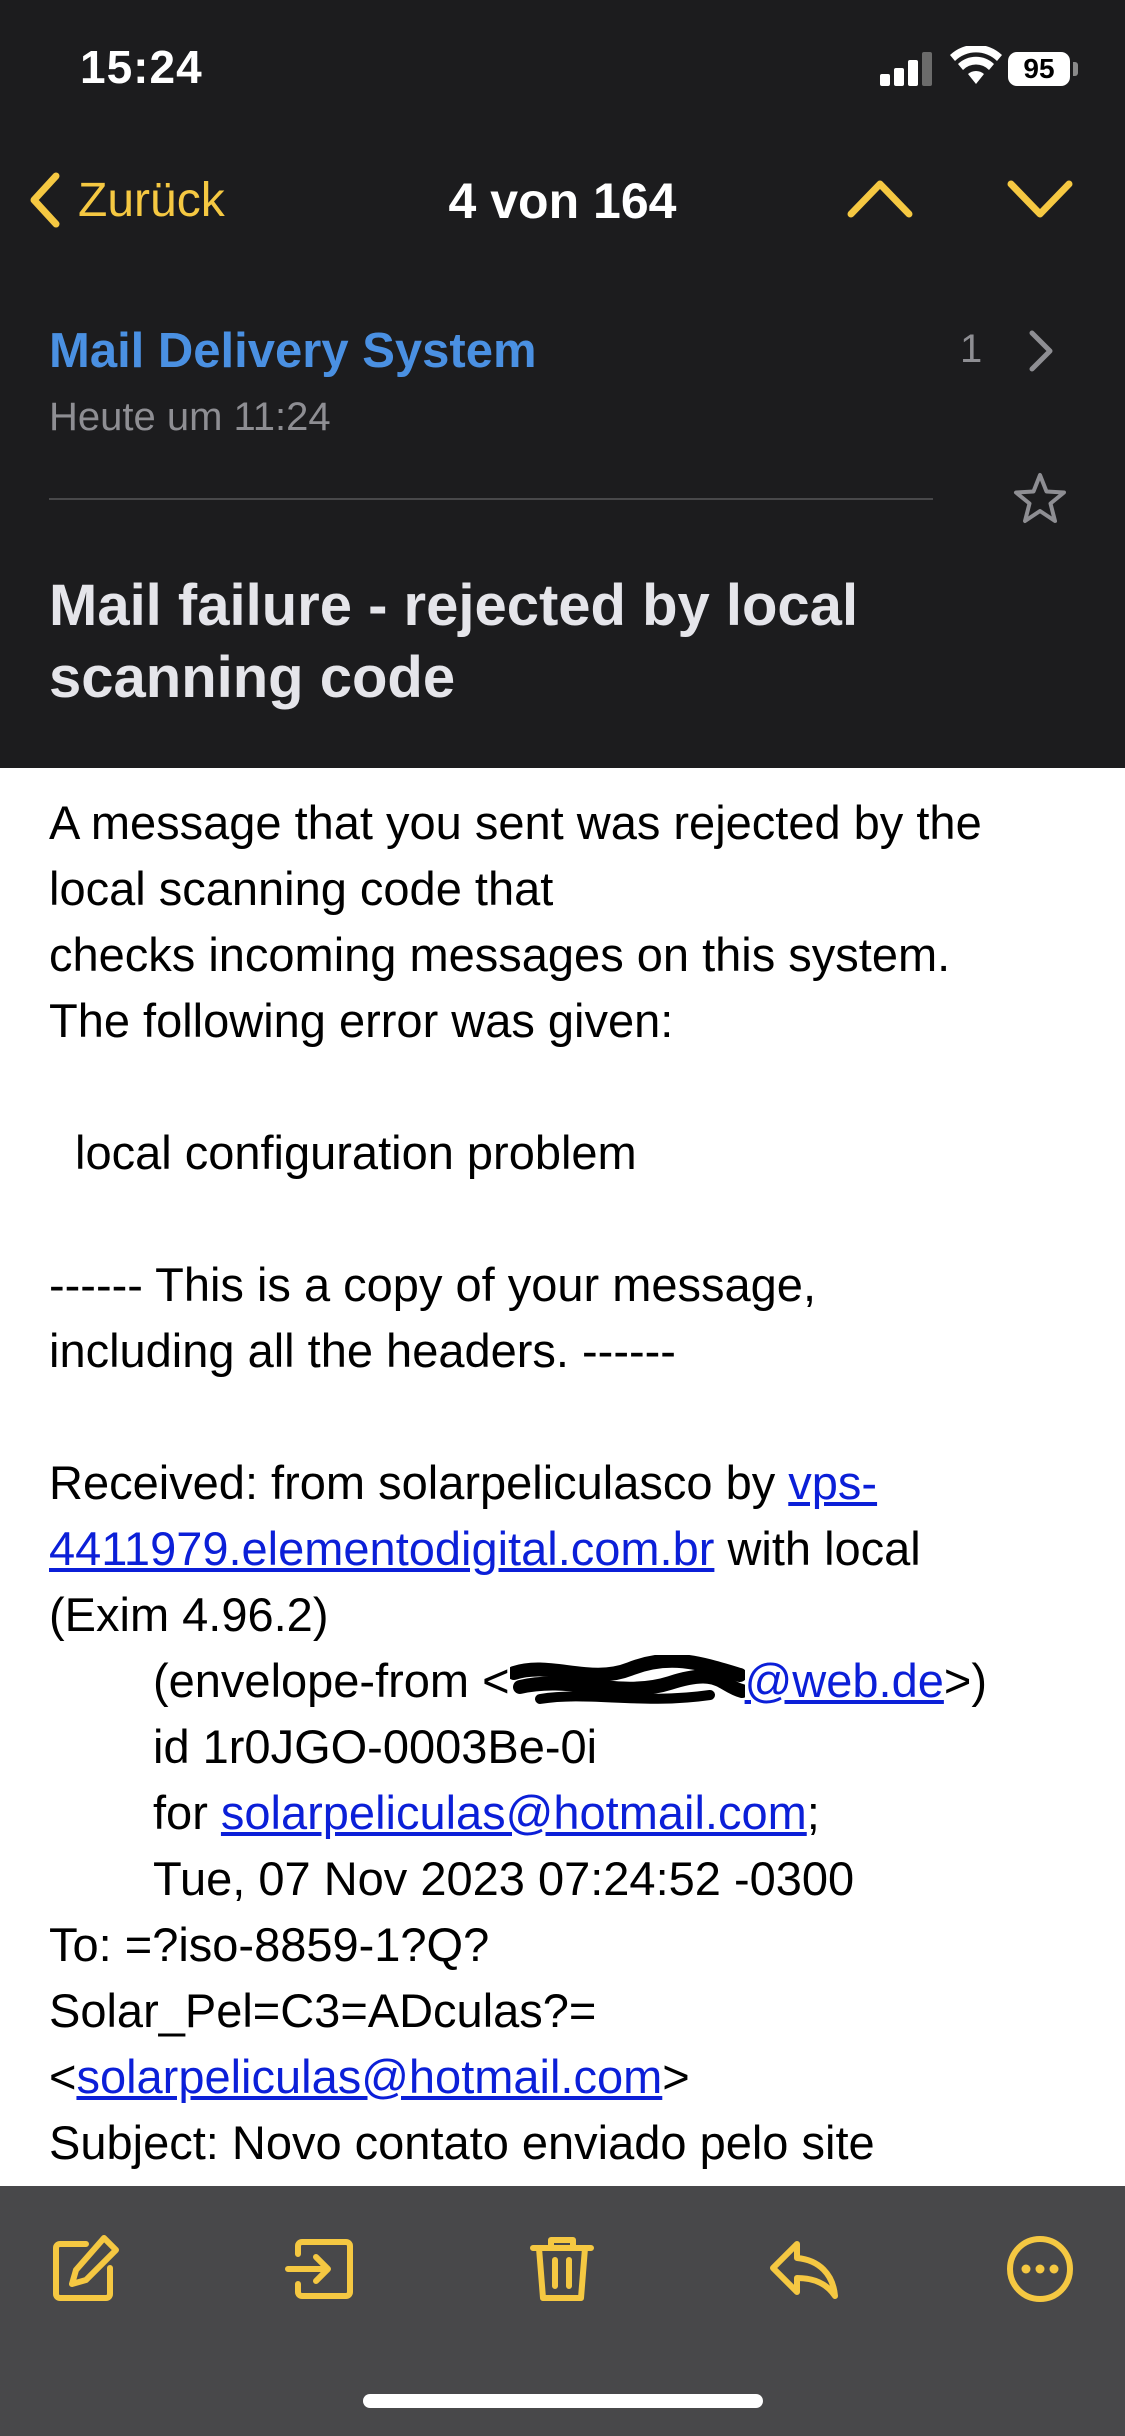 The height and width of the screenshot is (2436, 1125). I want to click on status-bar: 15:24 95, so click(562, 70).